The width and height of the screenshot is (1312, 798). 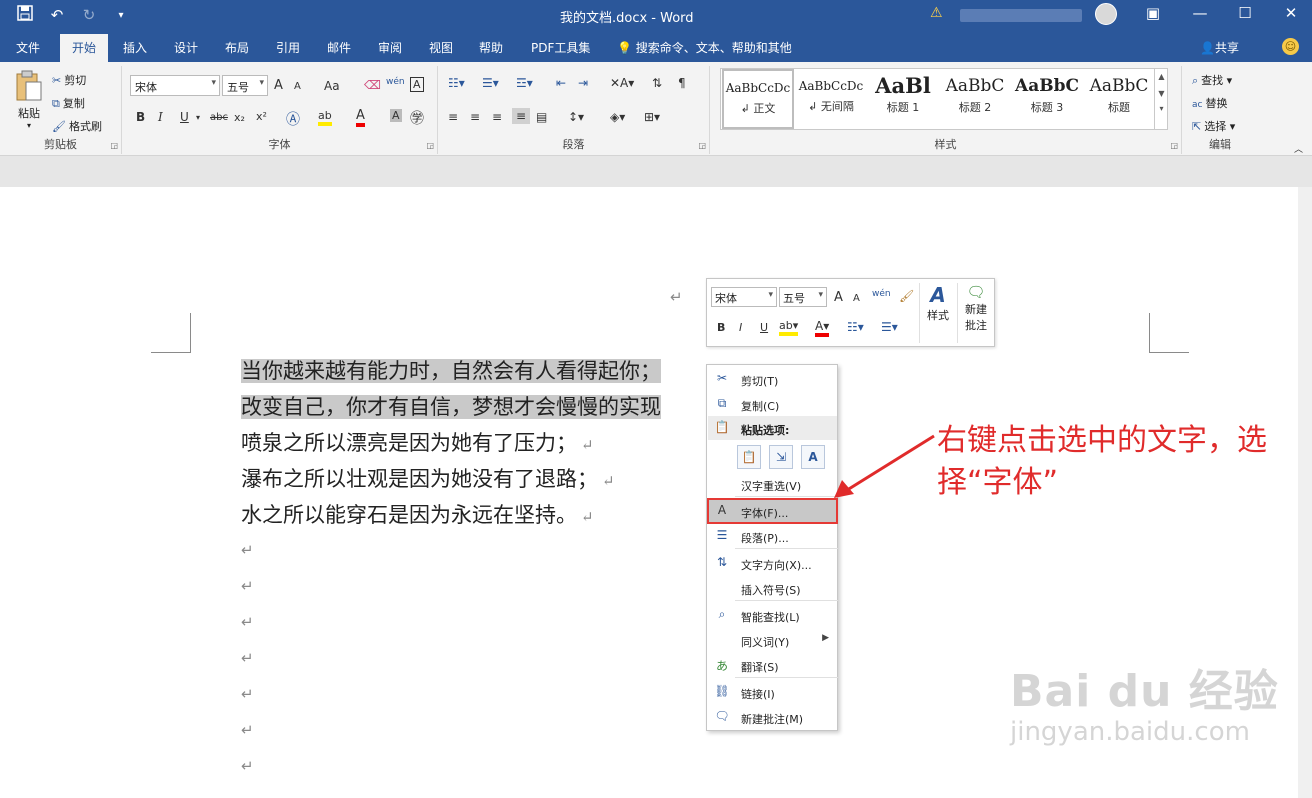 I want to click on bullets-icon: ☷▾, so click(x=456, y=83).